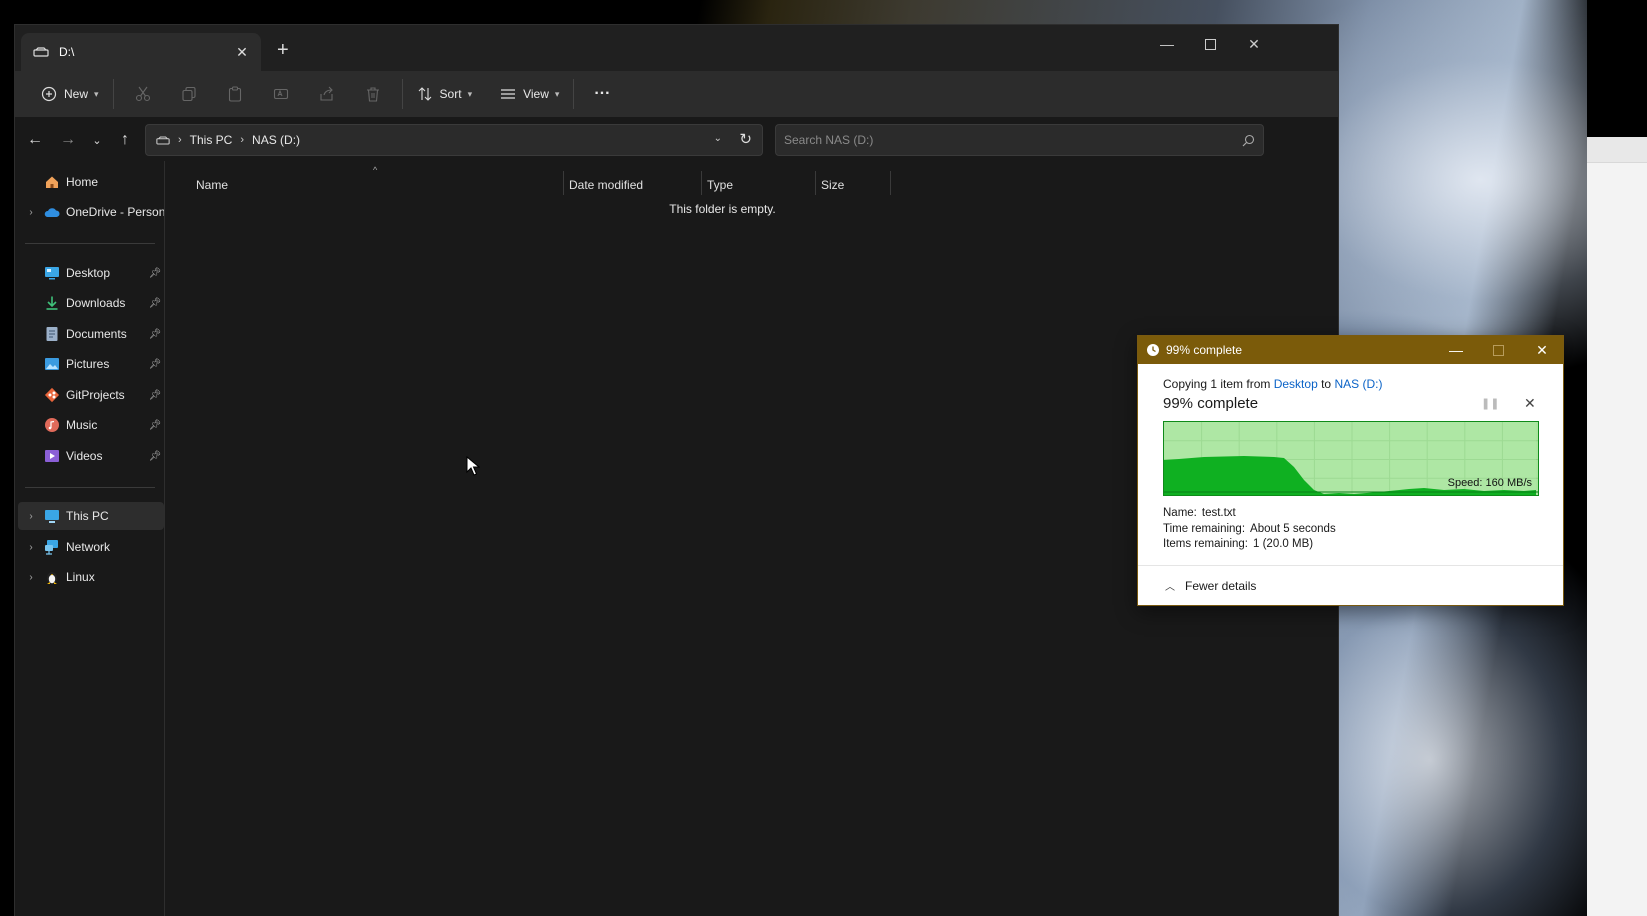  I want to click on address-history-chevron-icon: ⌄, so click(718, 138).